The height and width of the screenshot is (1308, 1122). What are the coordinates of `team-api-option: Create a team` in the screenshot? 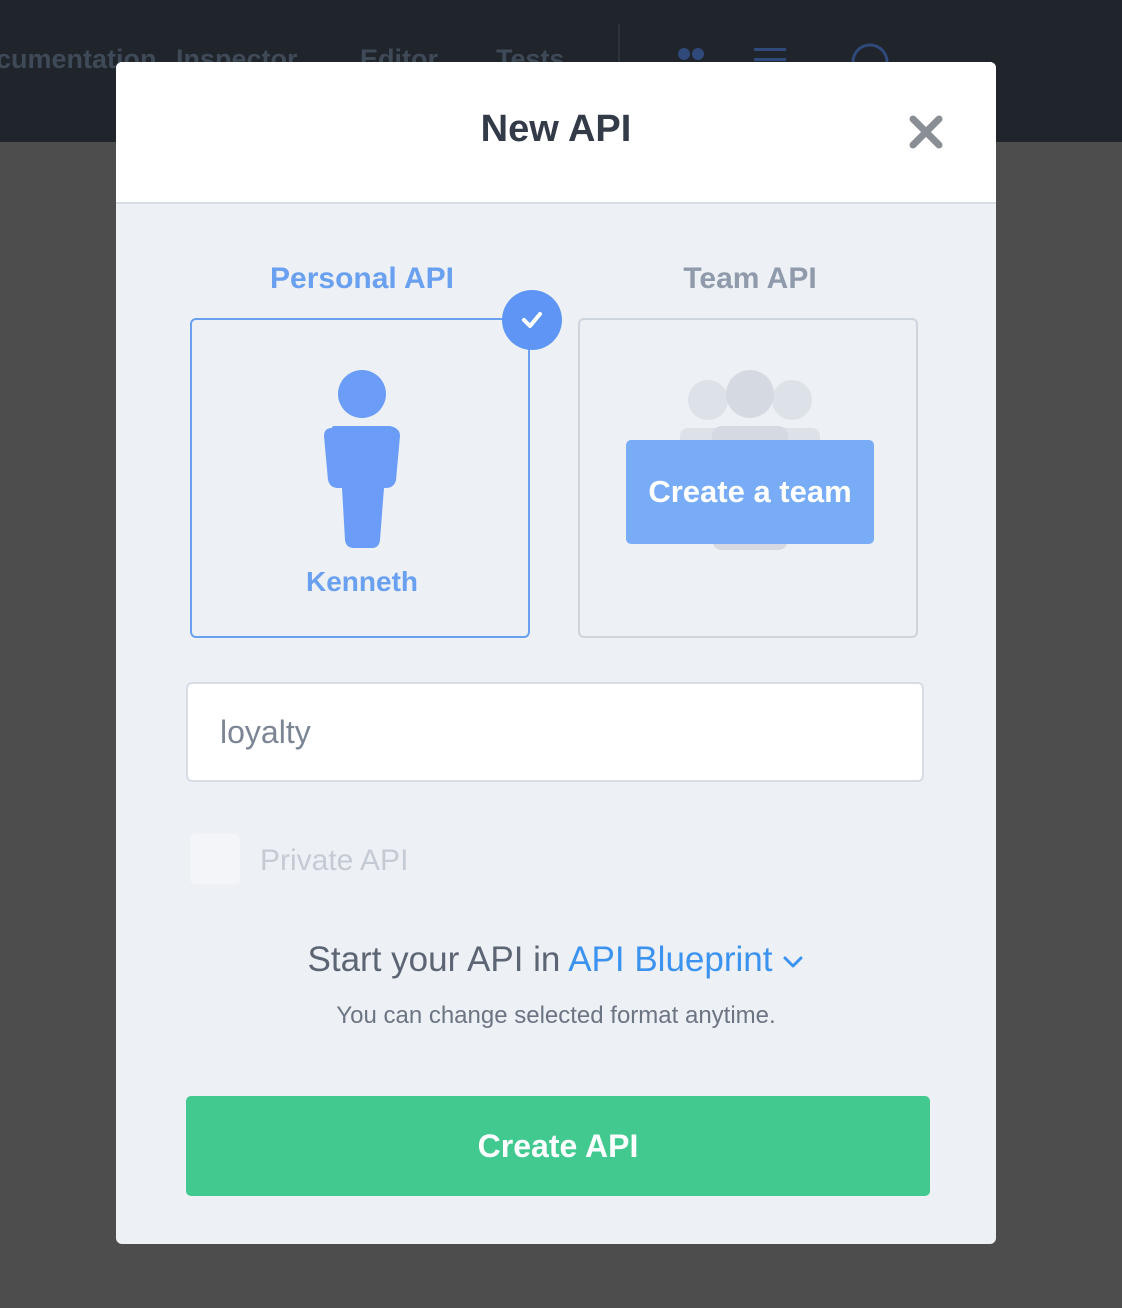 It's located at (748, 478).